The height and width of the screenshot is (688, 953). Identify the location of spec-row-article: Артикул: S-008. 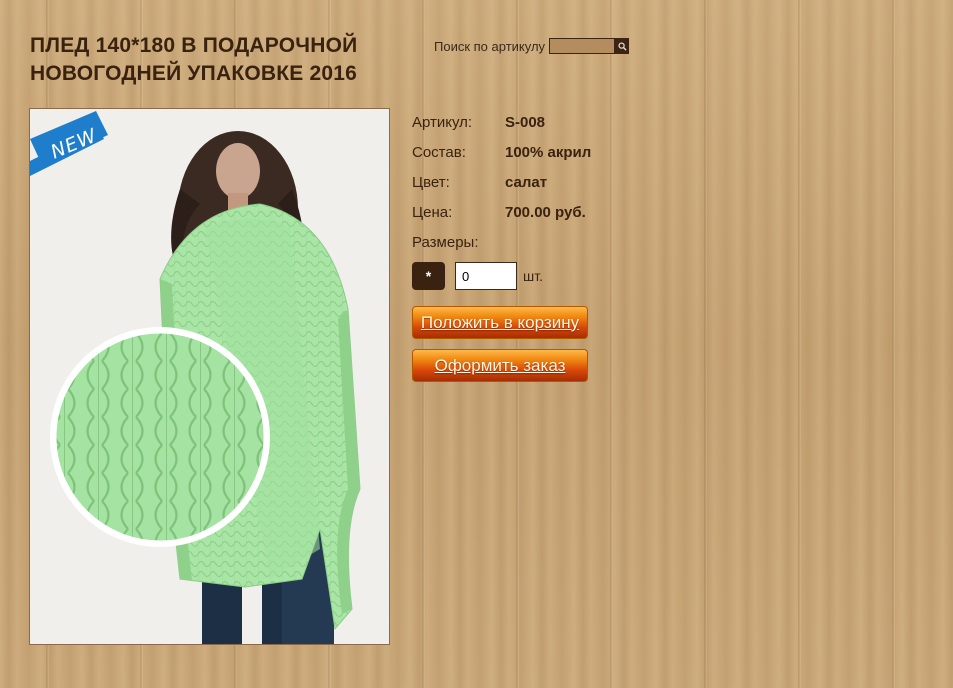
(501, 122).